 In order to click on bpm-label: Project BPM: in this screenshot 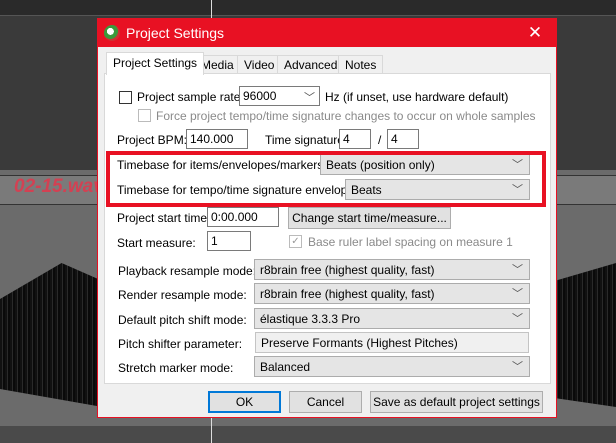, I will do `click(152, 140)`.